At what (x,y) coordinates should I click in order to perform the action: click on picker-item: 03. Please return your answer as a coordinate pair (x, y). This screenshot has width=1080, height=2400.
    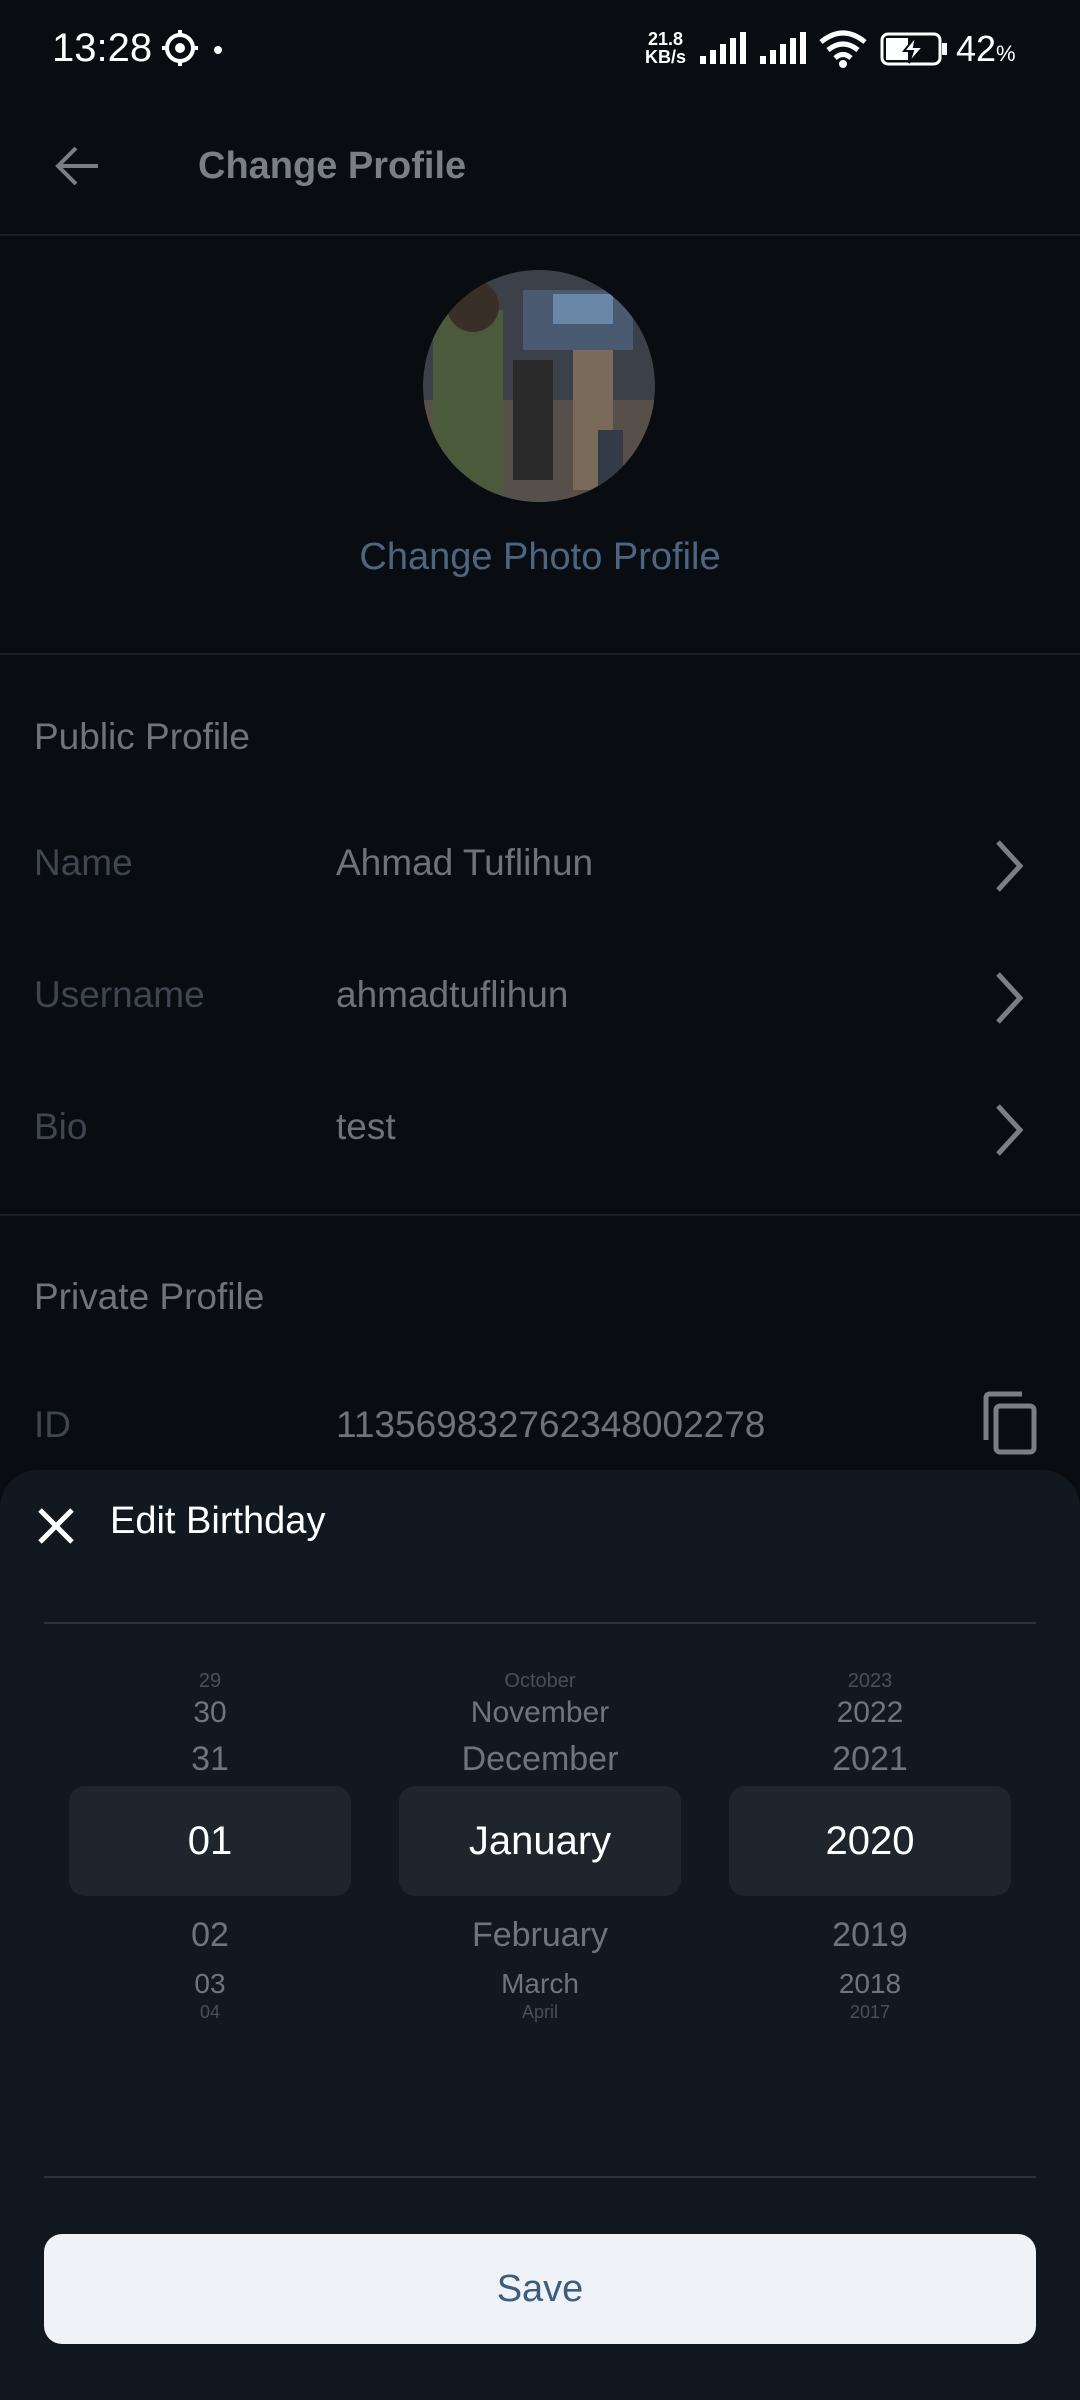
    Looking at the image, I should click on (210, 1984).